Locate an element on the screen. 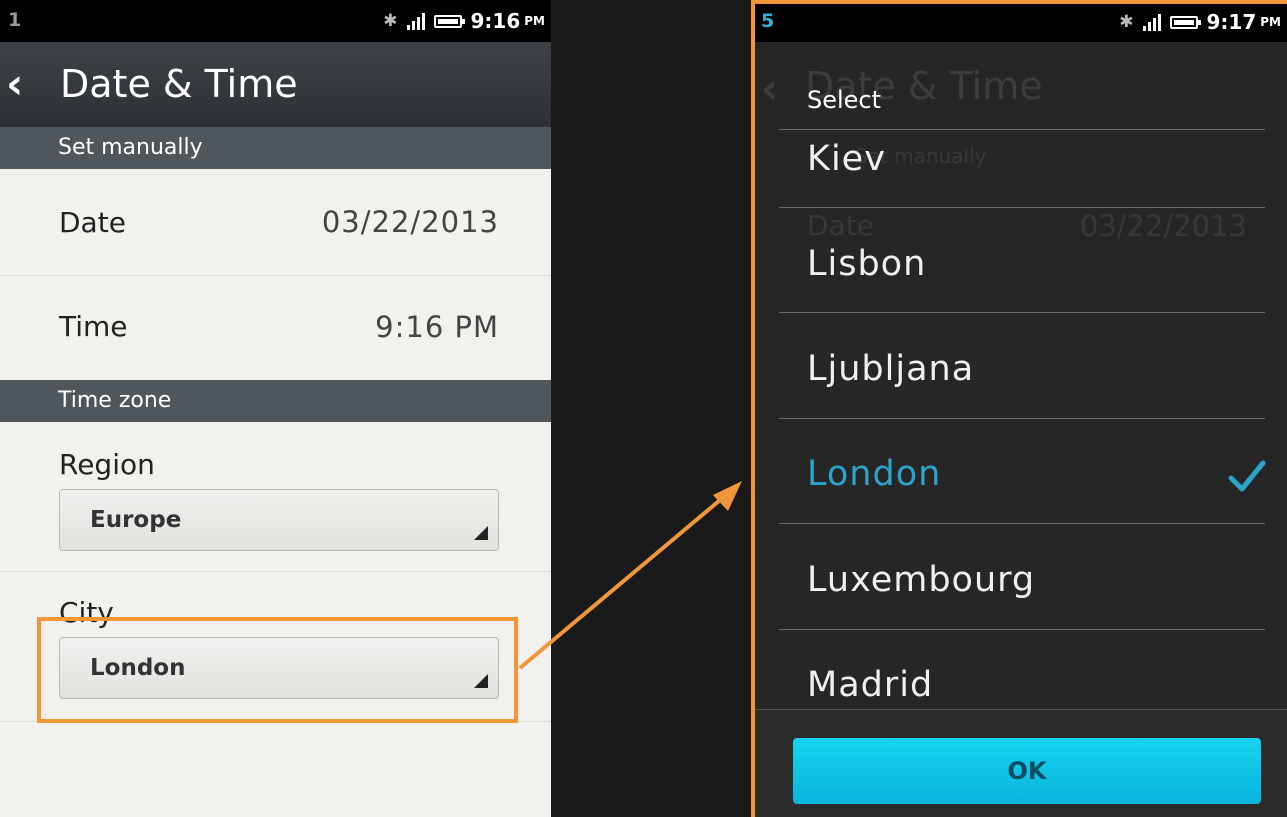  section-header-time-zone: Time zone is located at coordinates (275, 401).